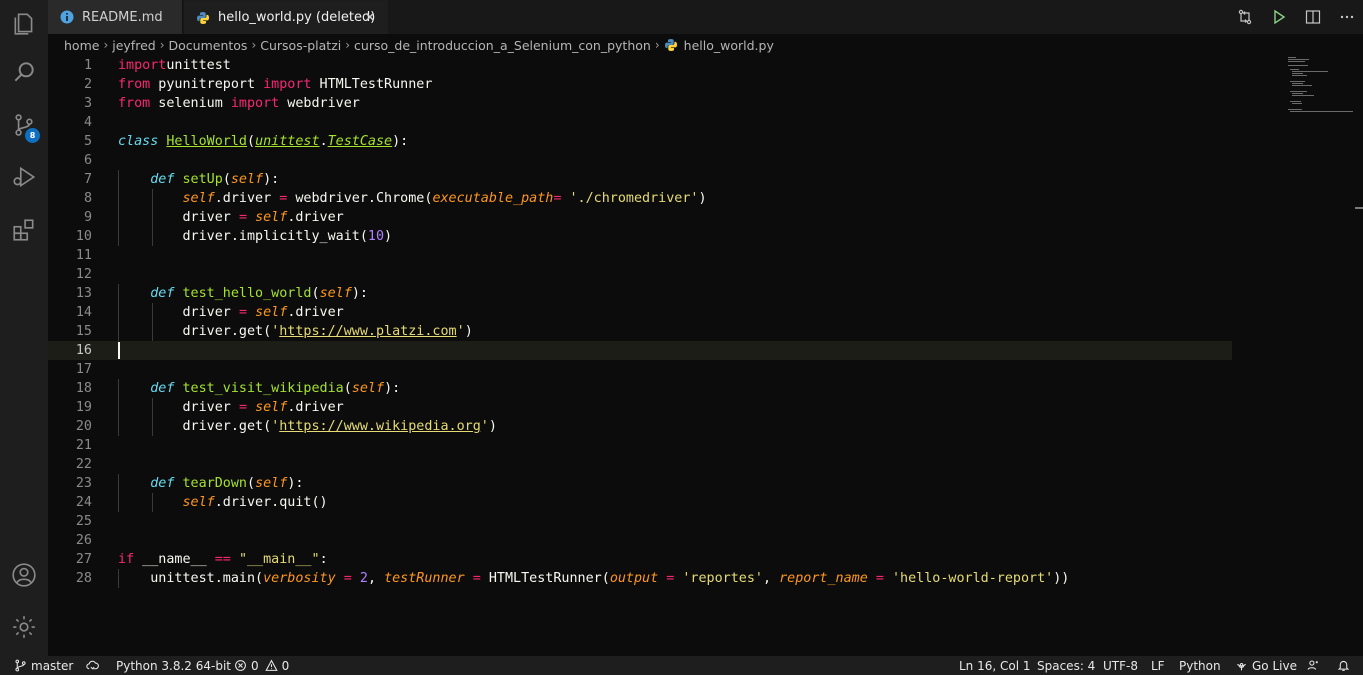 Image resolution: width=1363 pixels, height=675 pixels. What do you see at coordinates (640, 464) in the screenshot?
I see `code-line: 22` at bounding box center [640, 464].